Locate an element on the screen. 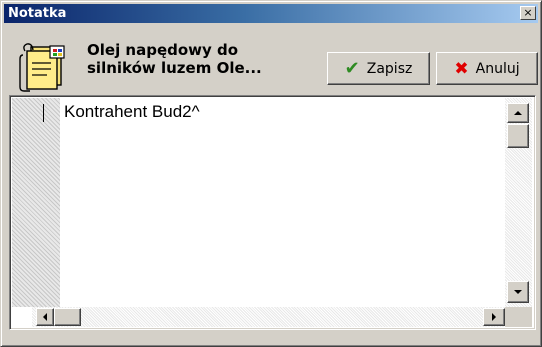 The height and width of the screenshot is (347, 542). arrow-up-icon is located at coordinates (518, 113).